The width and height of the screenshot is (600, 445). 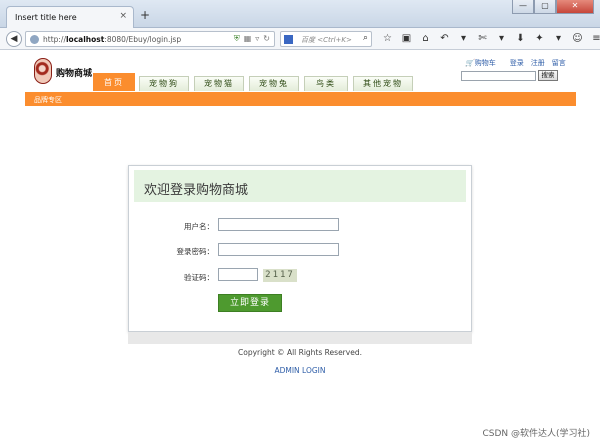 What do you see at coordinates (365, 38) in the screenshot?
I see `search-icon: ⌕` at bounding box center [365, 38].